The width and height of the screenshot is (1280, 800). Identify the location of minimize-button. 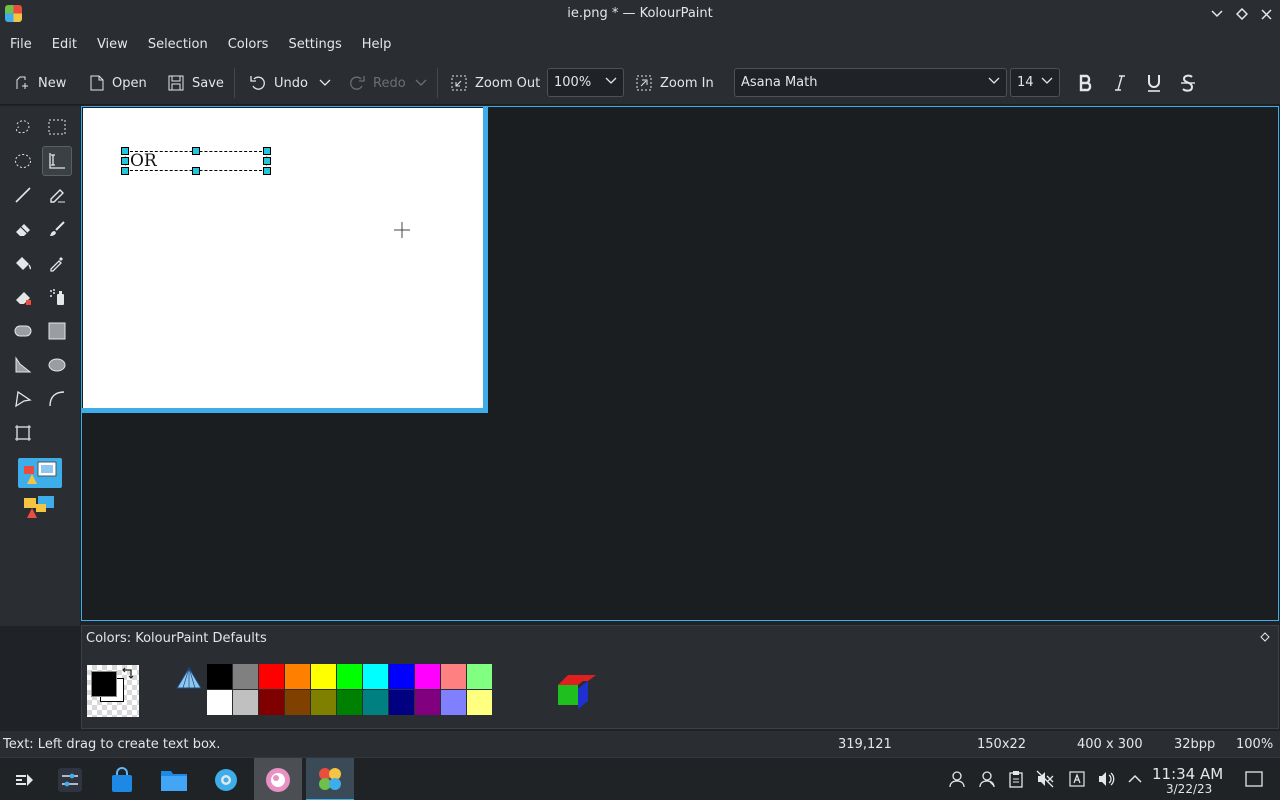
(1217, 14).